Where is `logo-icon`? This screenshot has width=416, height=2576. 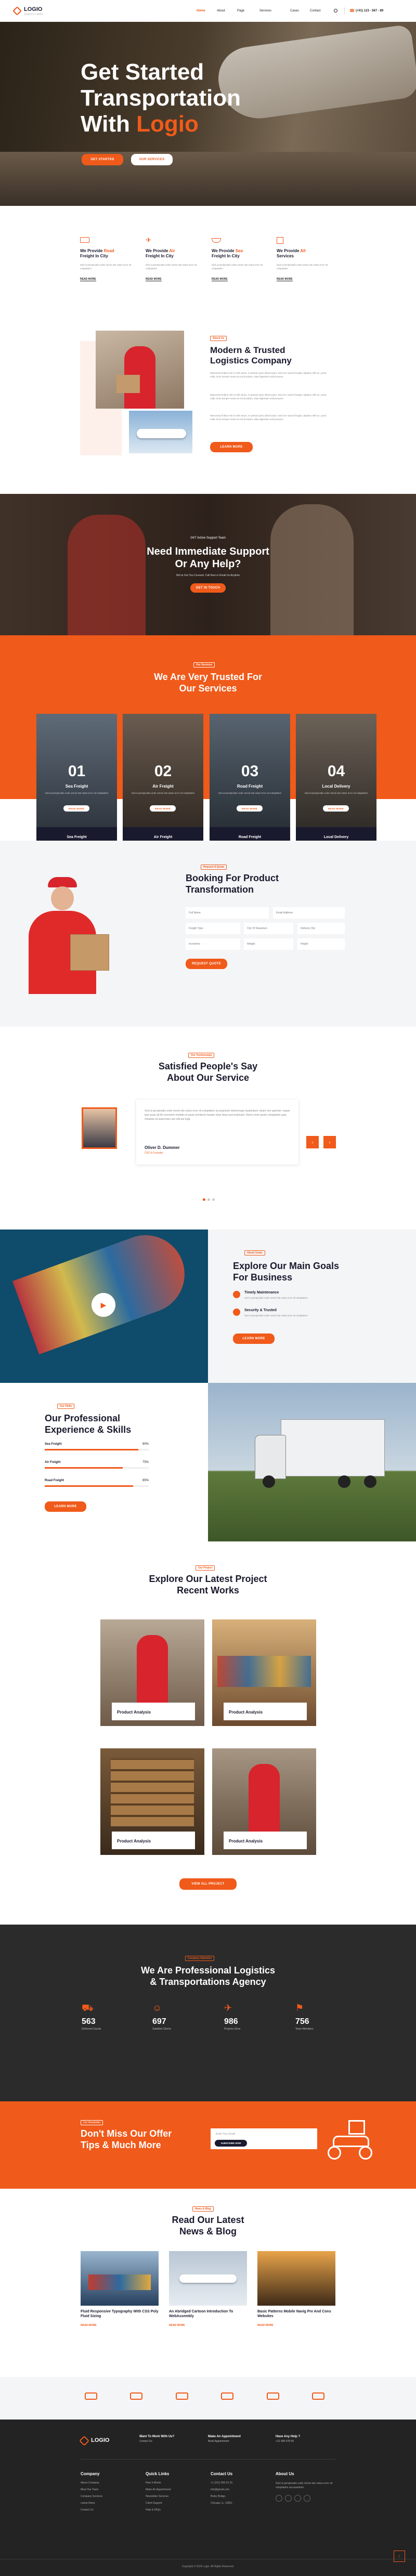 logo-icon is located at coordinates (17, 11).